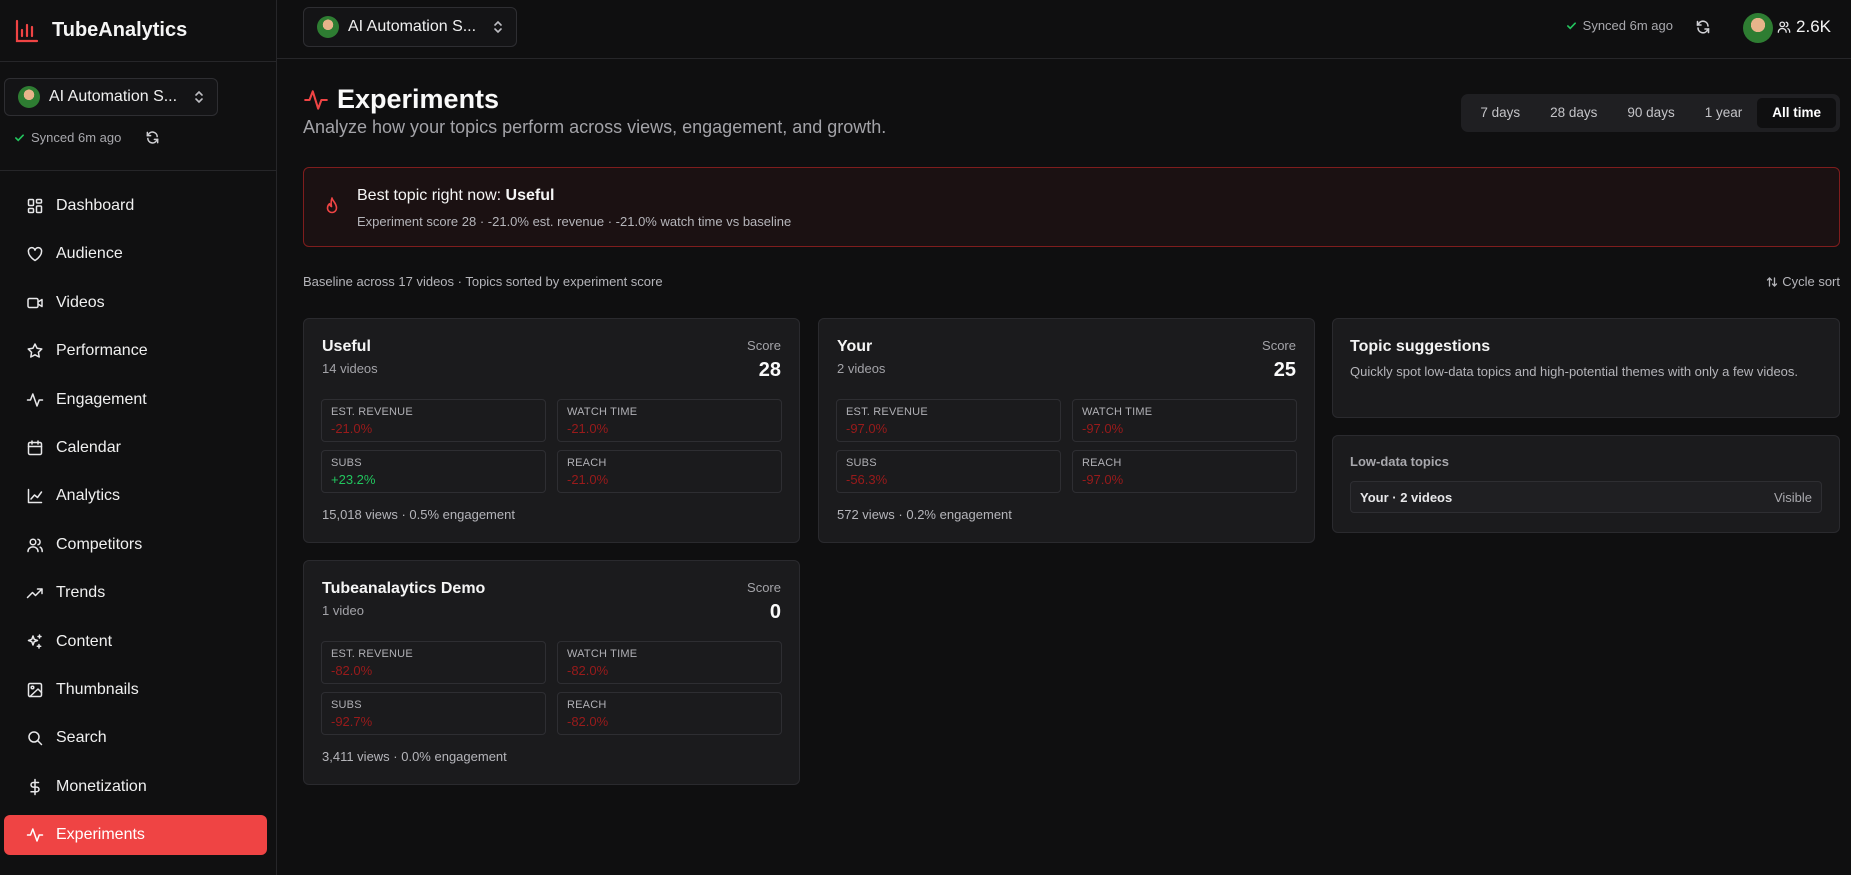  Describe the element at coordinates (81, 738) in the screenshot. I see `sidebar-item-label: Search` at that location.